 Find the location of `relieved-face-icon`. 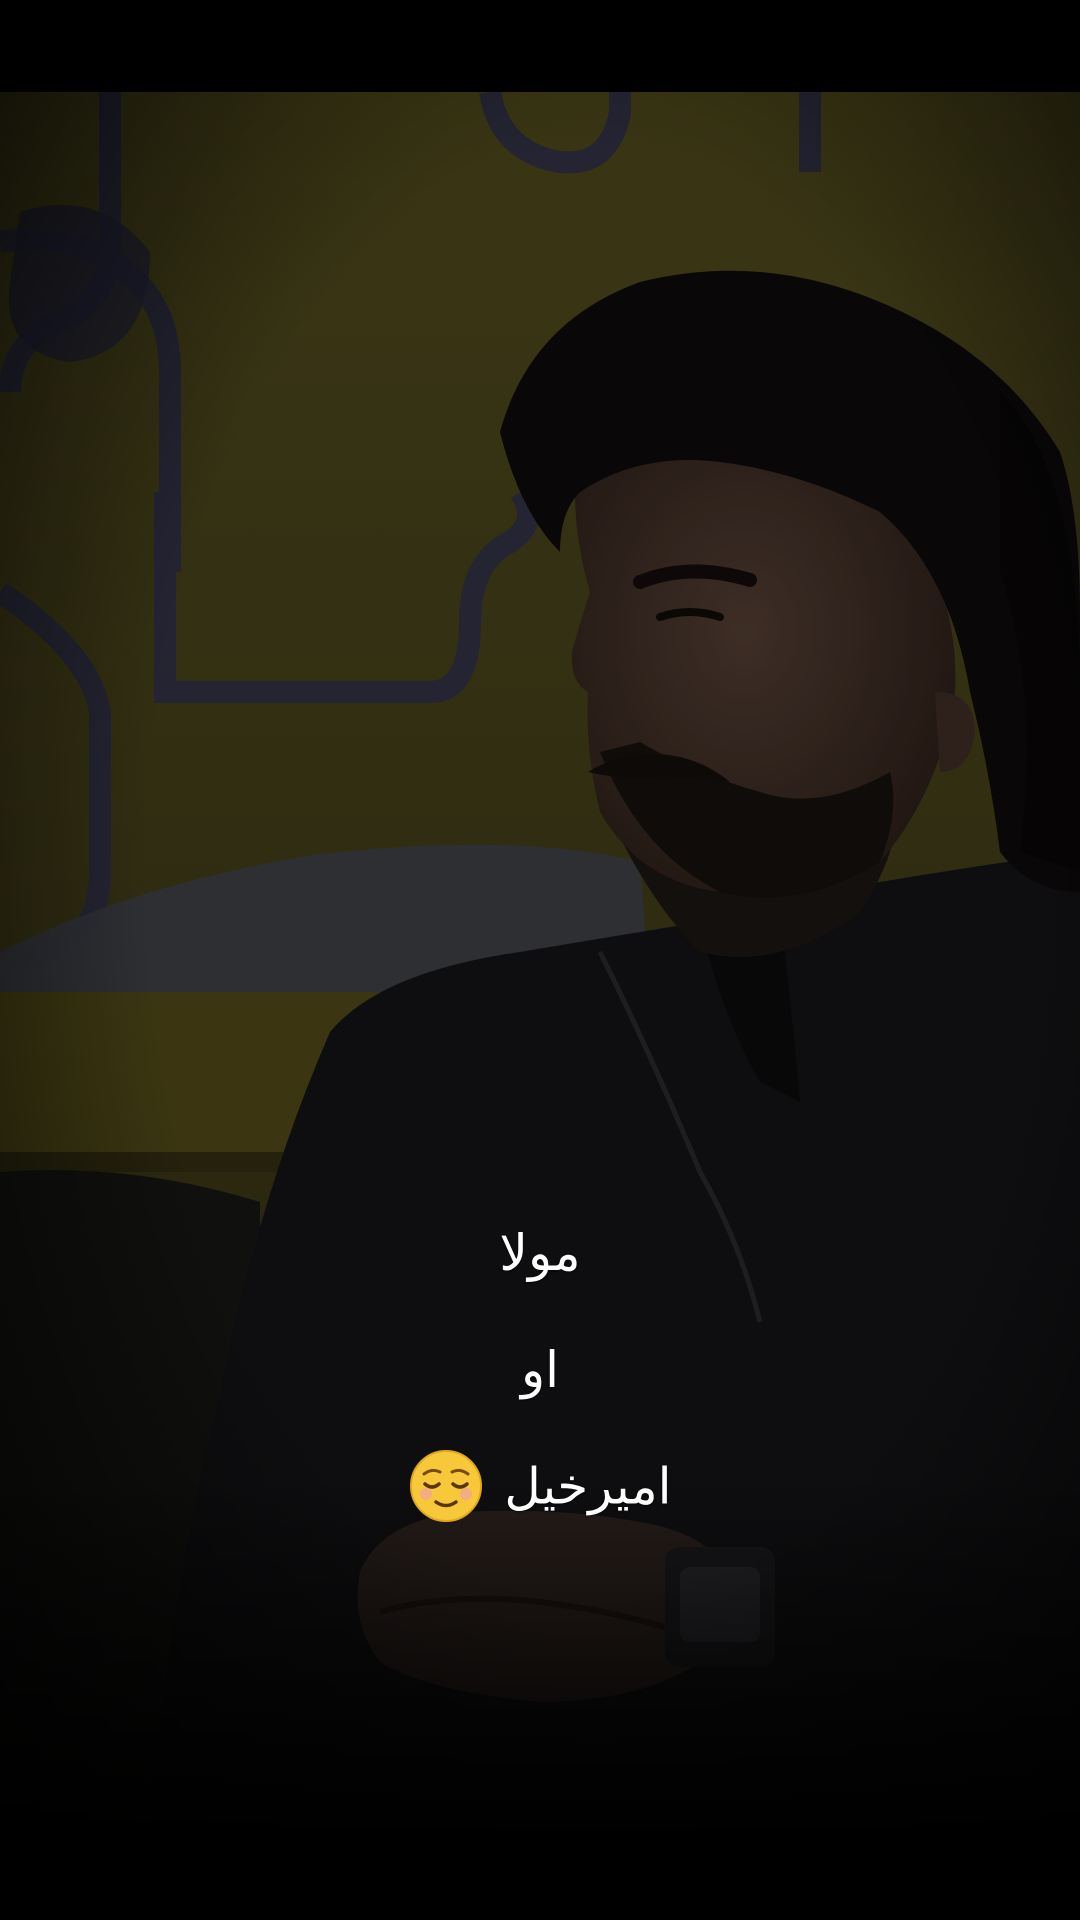

relieved-face-icon is located at coordinates (446, 1490).